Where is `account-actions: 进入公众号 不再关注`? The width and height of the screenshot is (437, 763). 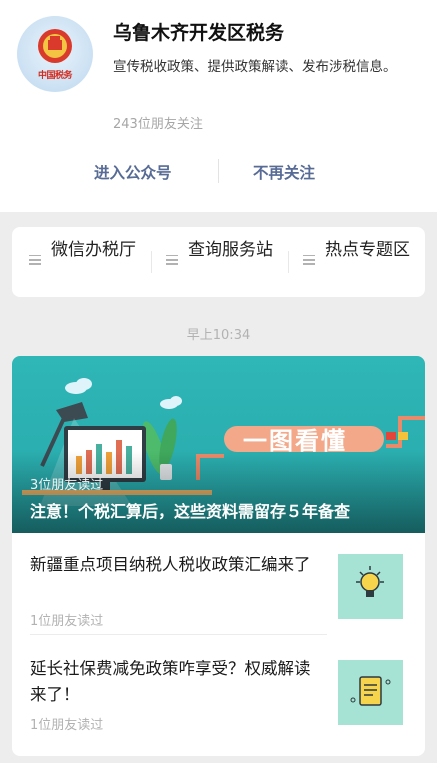 account-actions: 进入公众号 不再关注 is located at coordinates (218, 172).